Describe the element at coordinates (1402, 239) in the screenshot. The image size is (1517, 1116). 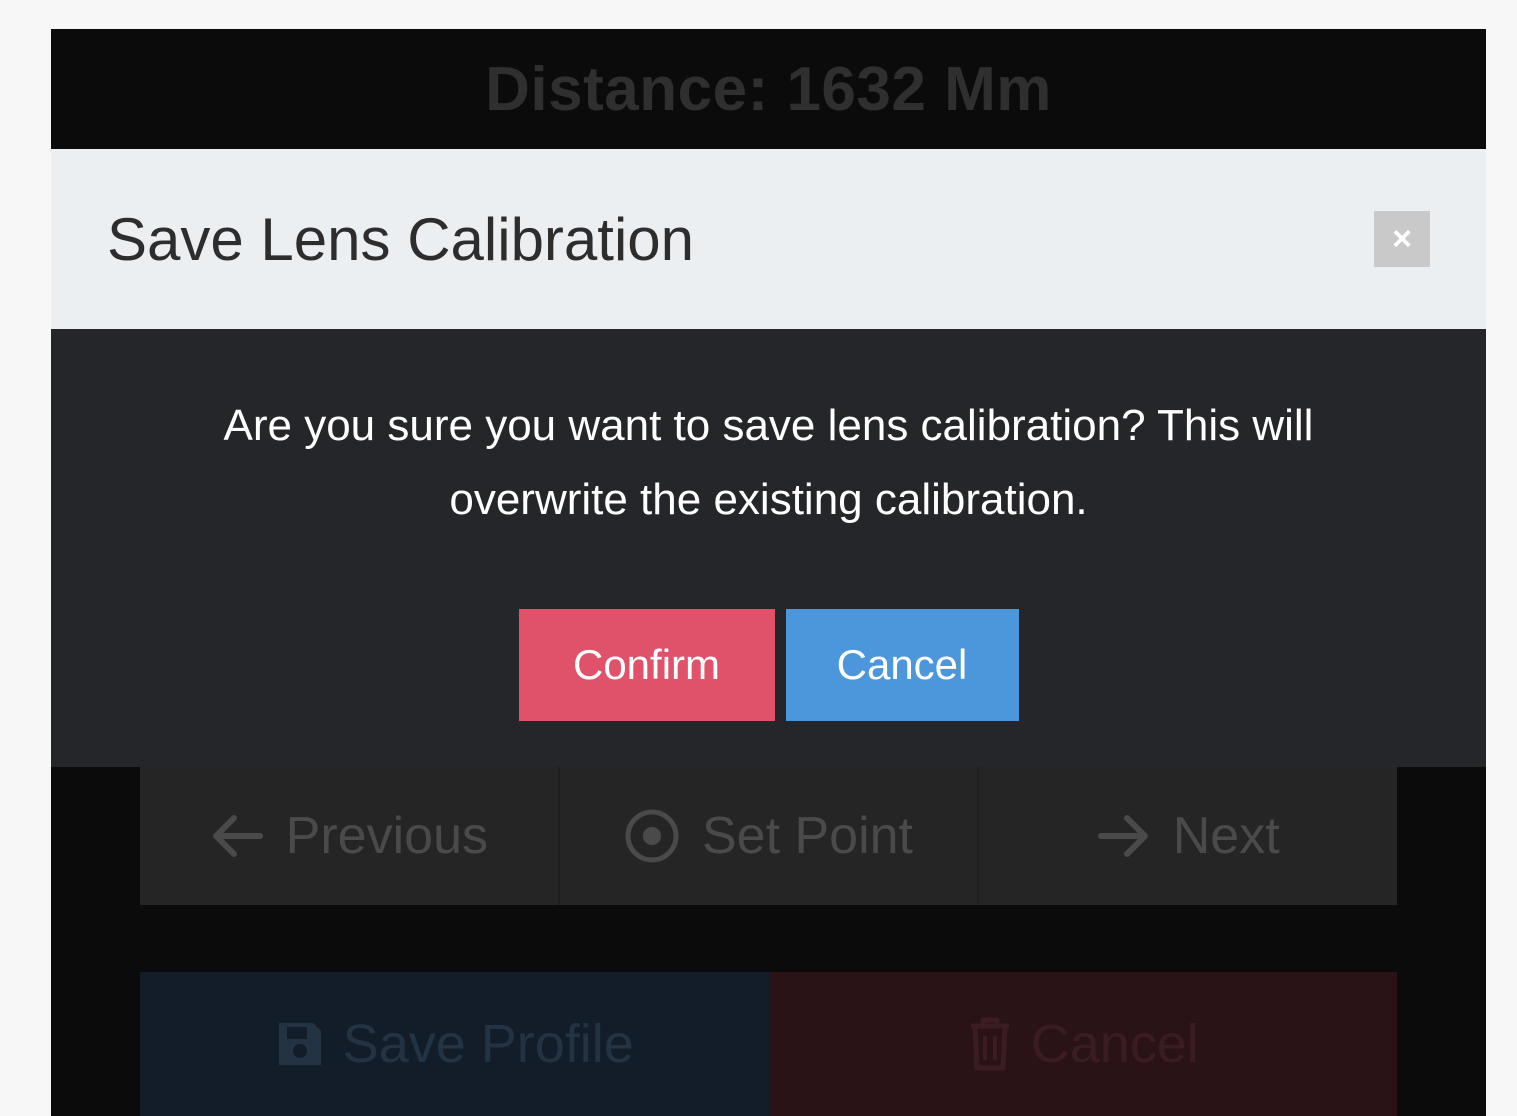
I see `close-icon: ×` at that location.